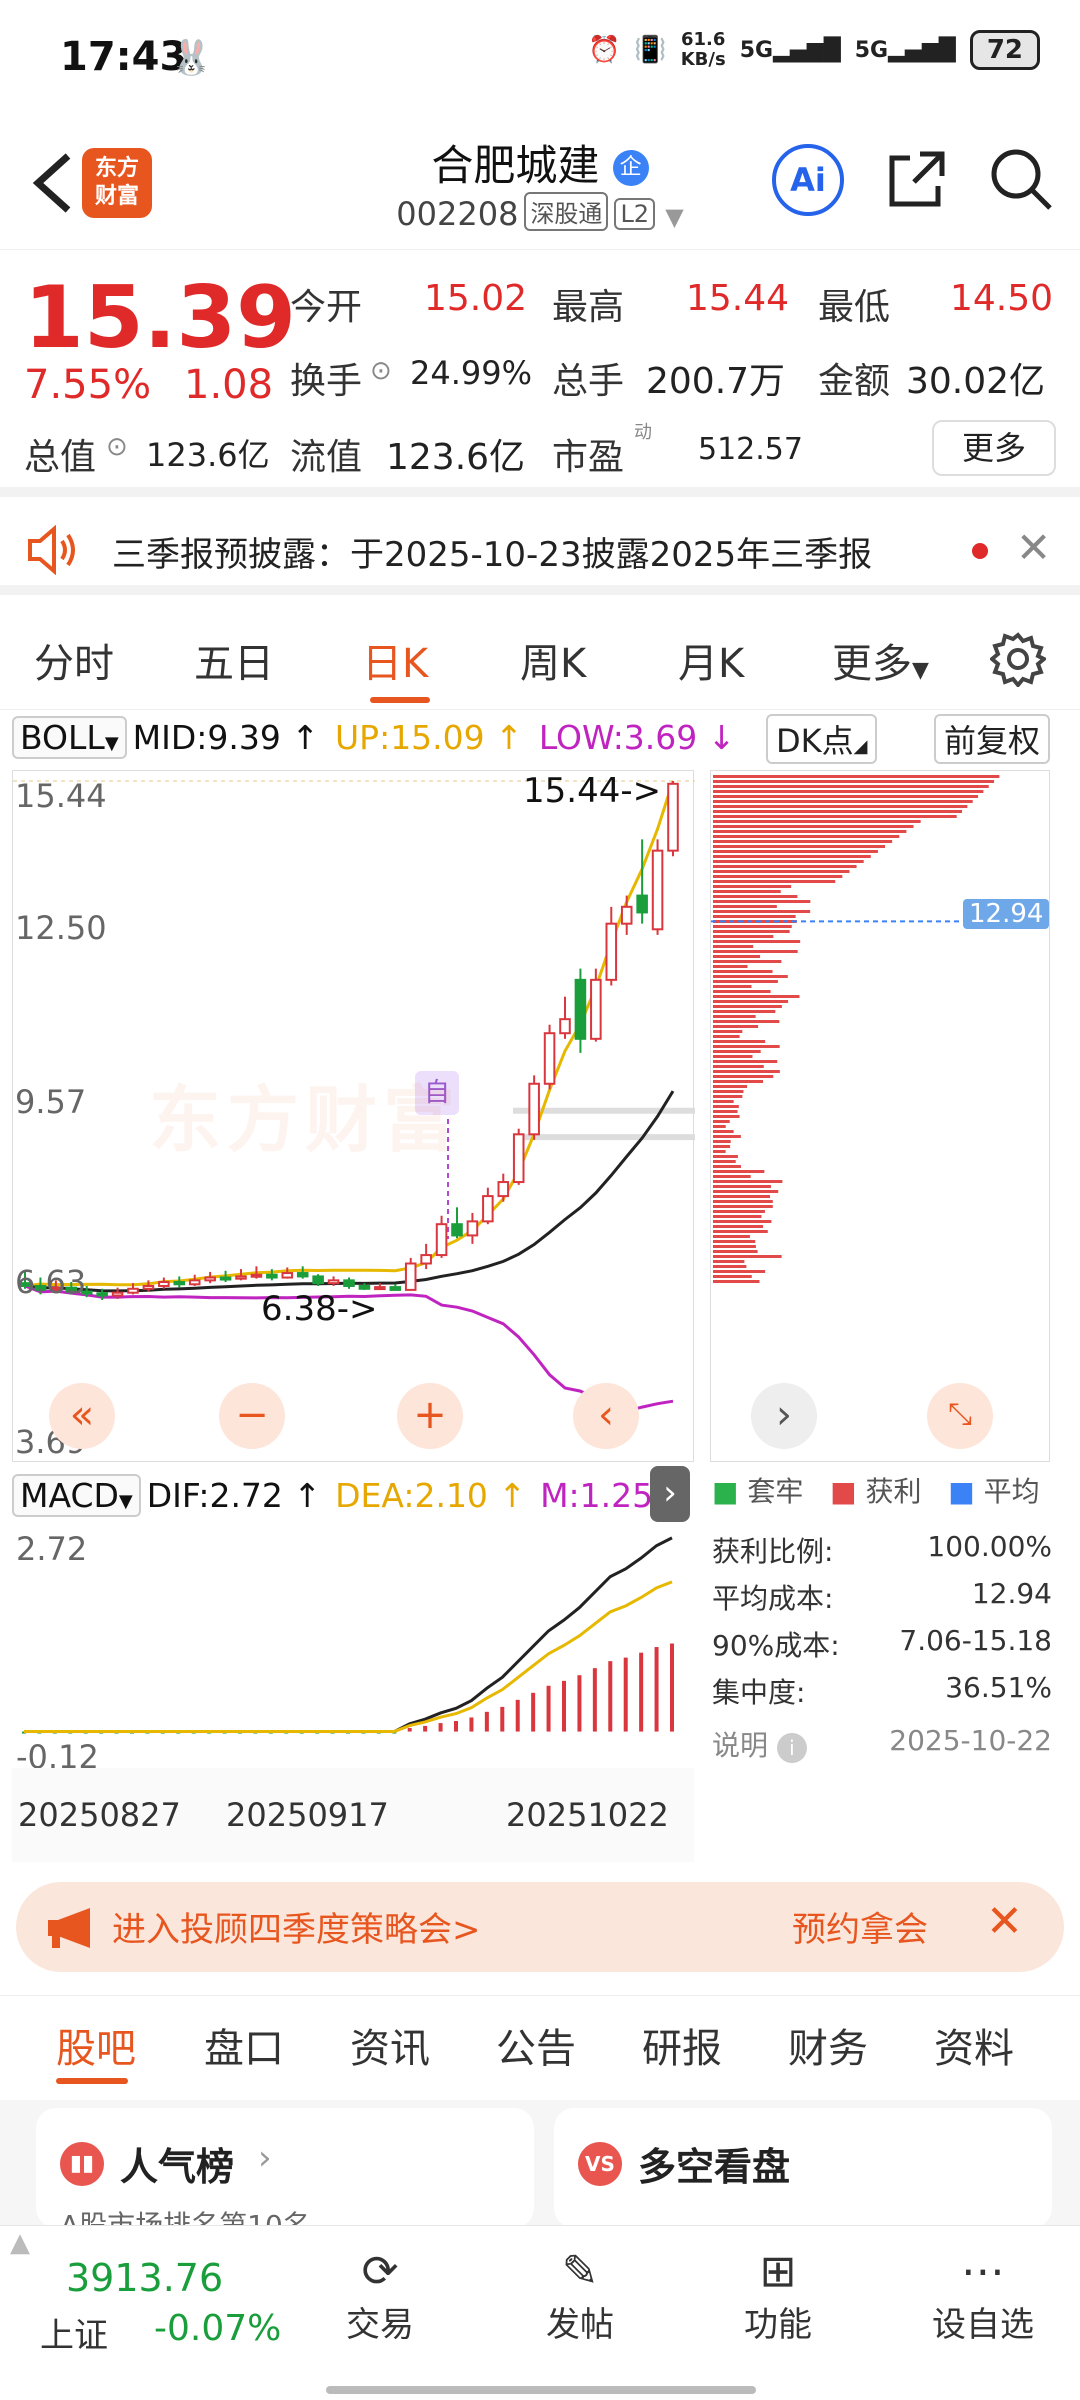  Describe the element at coordinates (960, 1416) in the screenshot. I see `expand-icon: ⤡` at that location.